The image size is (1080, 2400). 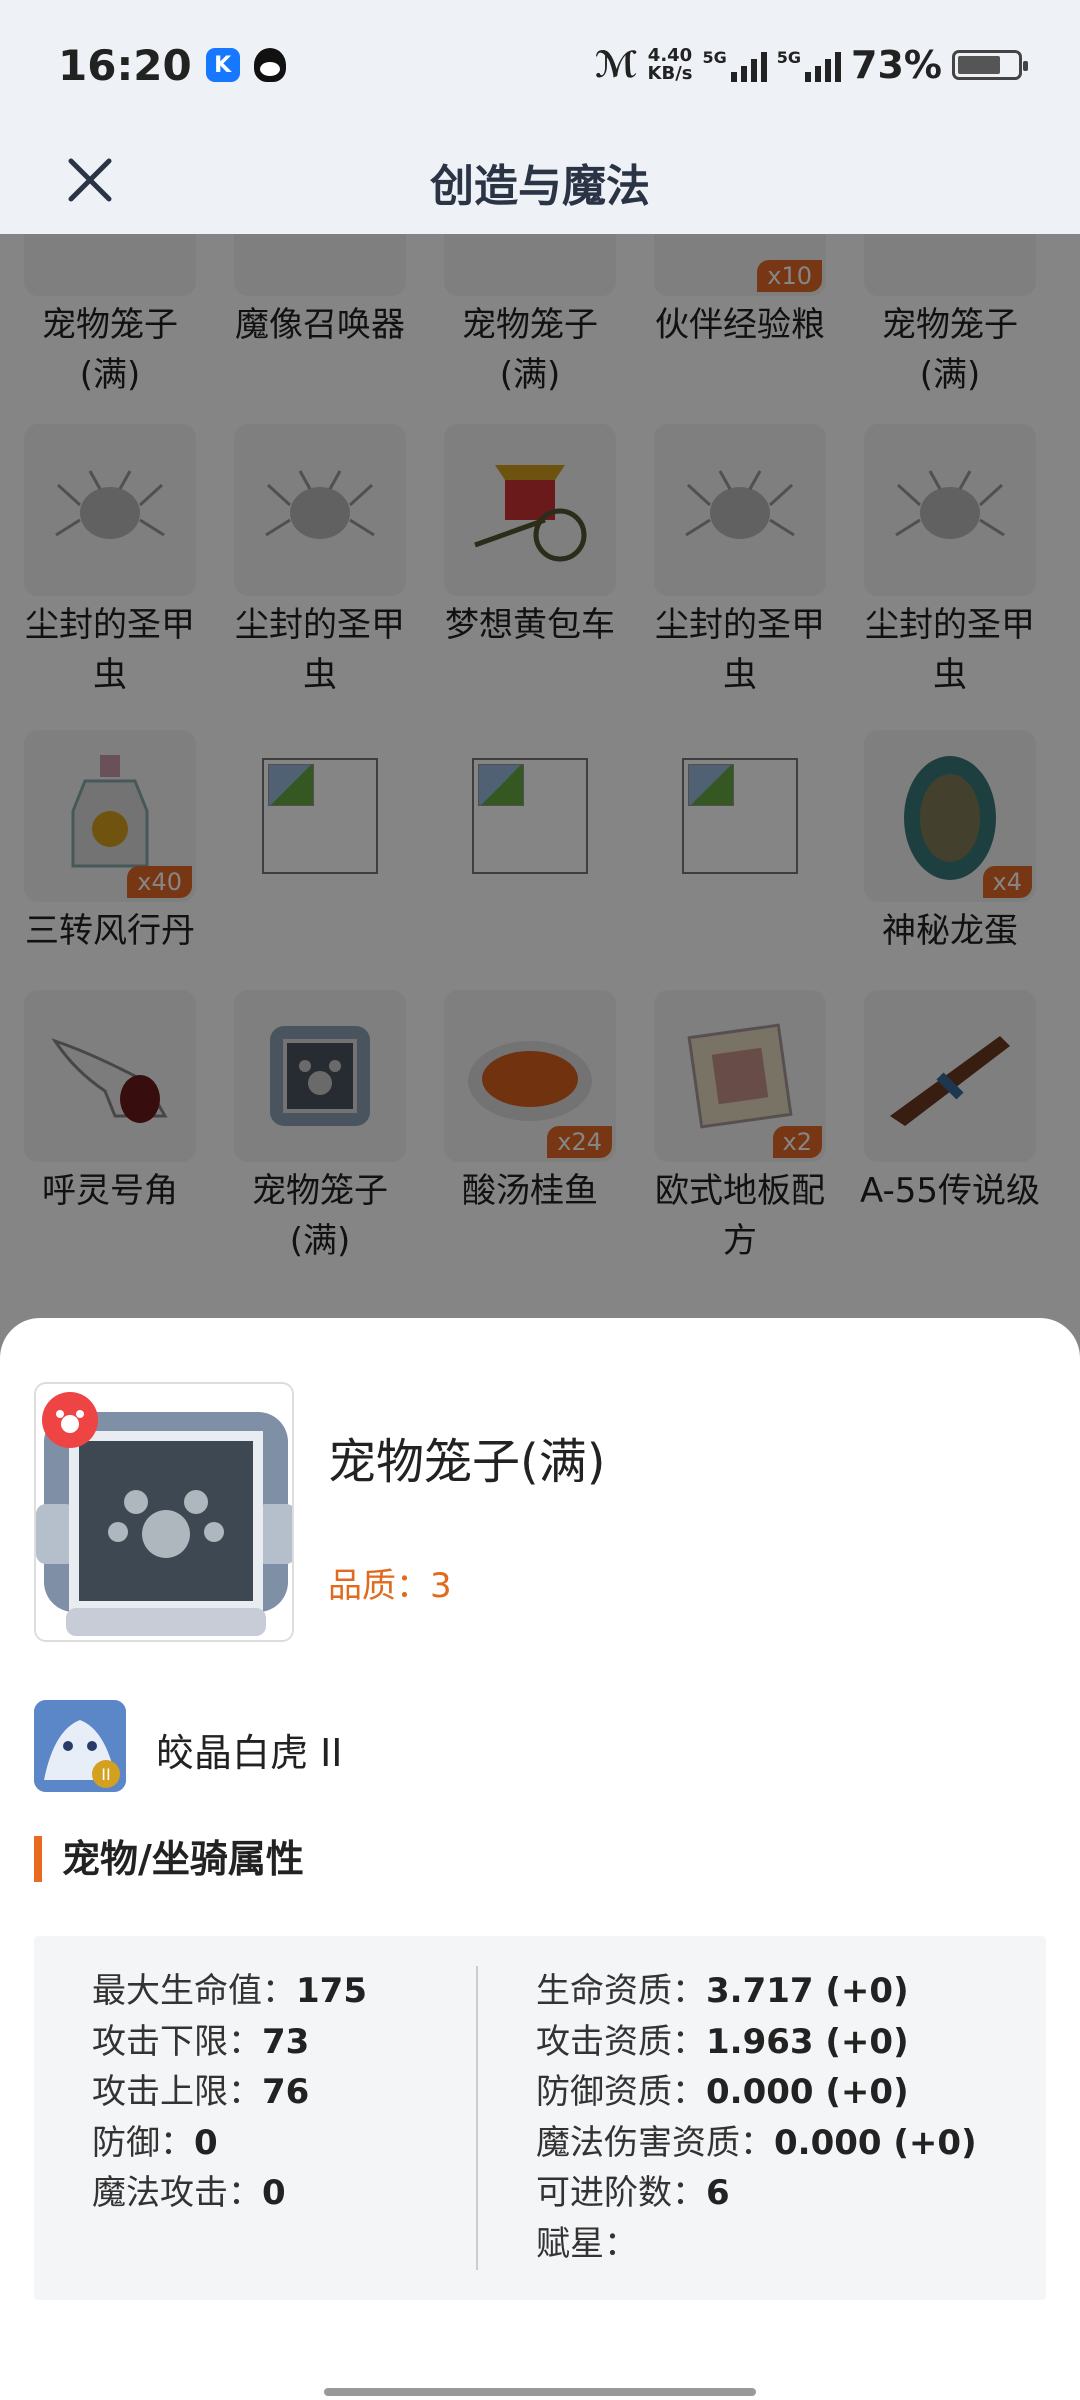 What do you see at coordinates (718, 2193) in the screenshot?
I see `stat-value: 6` at bounding box center [718, 2193].